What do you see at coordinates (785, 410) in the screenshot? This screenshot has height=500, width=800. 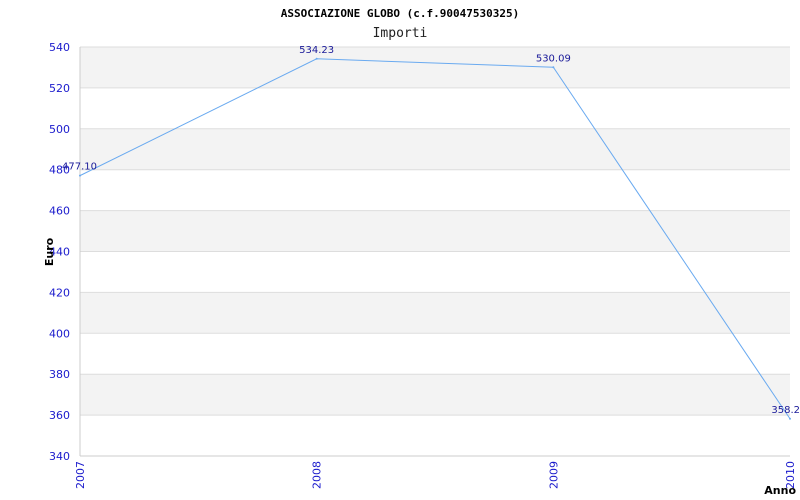 I see `data-label: 358.2` at bounding box center [785, 410].